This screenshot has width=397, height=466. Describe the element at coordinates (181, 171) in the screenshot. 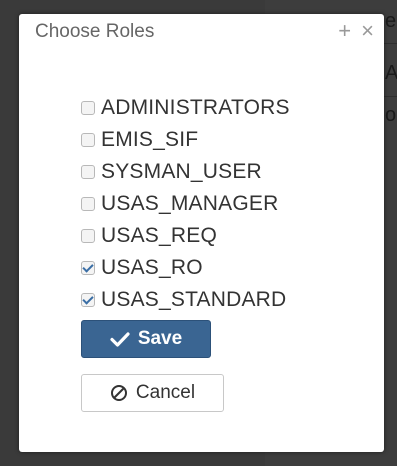

I see `role-label: SYSMAN_USER` at that location.